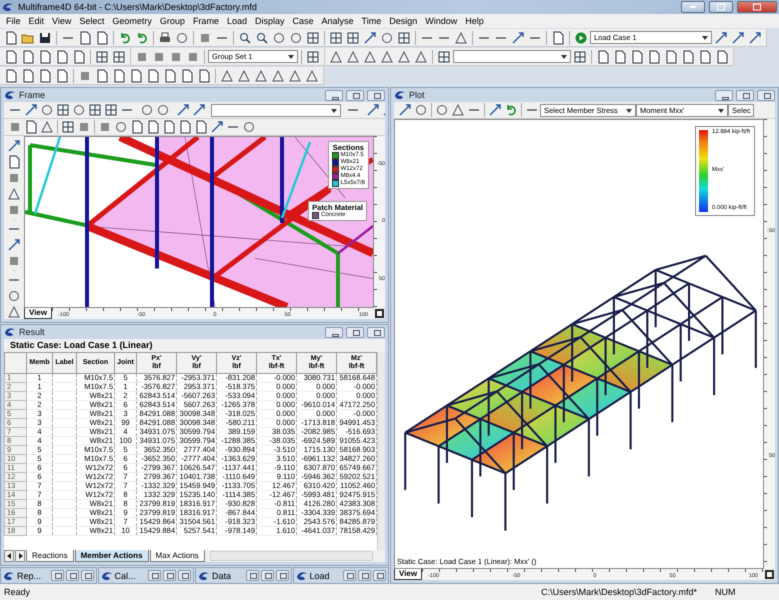  Describe the element at coordinates (91, 21) in the screenshot. I see `menu-item: Select` at that location.